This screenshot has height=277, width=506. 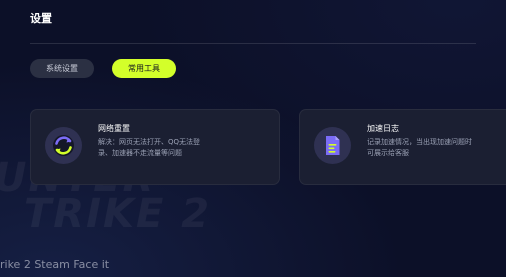 I want to click on refresh-circle-icon, so click(x=63, y=145).